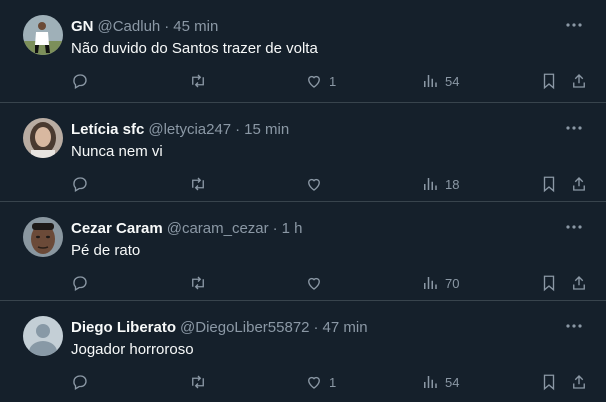 This screenshot has height=402, width=606. I want to click on tweet-header: Cezar Caram @caram_cezar · 1 h, so click(187, 229).